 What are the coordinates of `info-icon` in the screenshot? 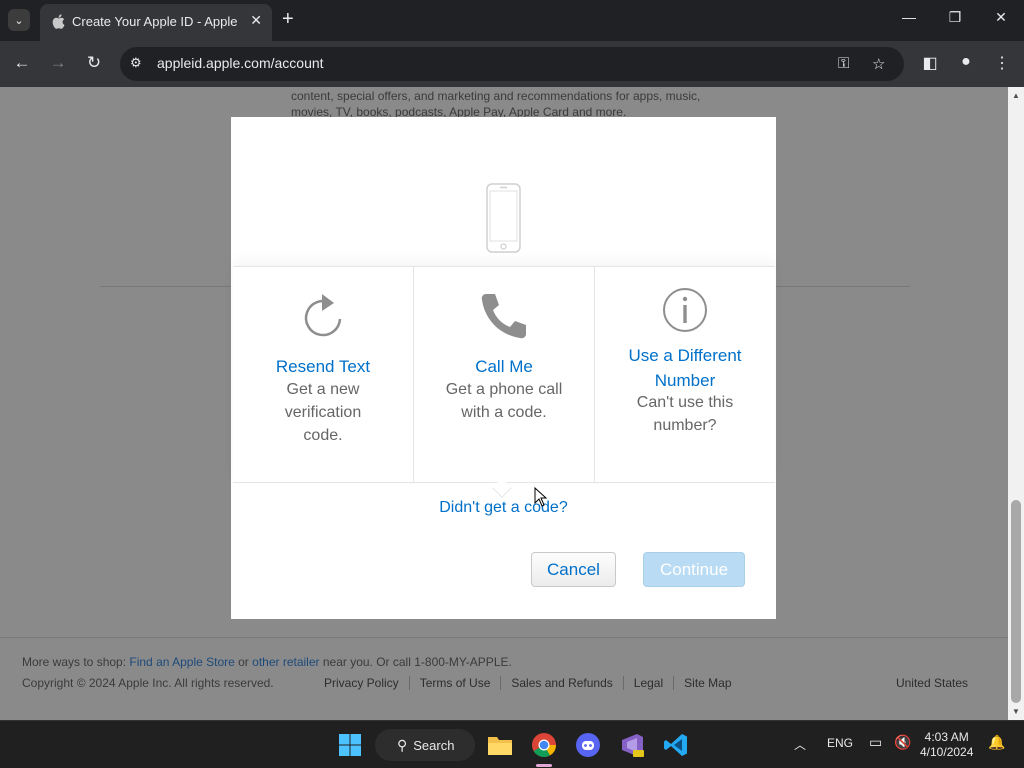 It's located at (685, 310).